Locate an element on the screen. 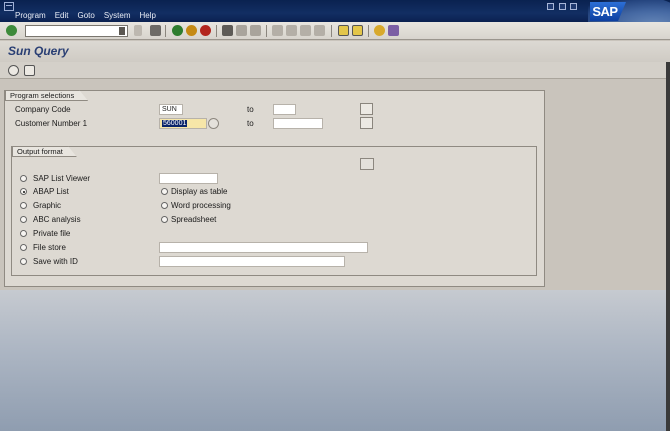 Image resolution: width=670 pixels, height=431 pixels. graphic-label: Graphic is located at coordinates (47, 205).